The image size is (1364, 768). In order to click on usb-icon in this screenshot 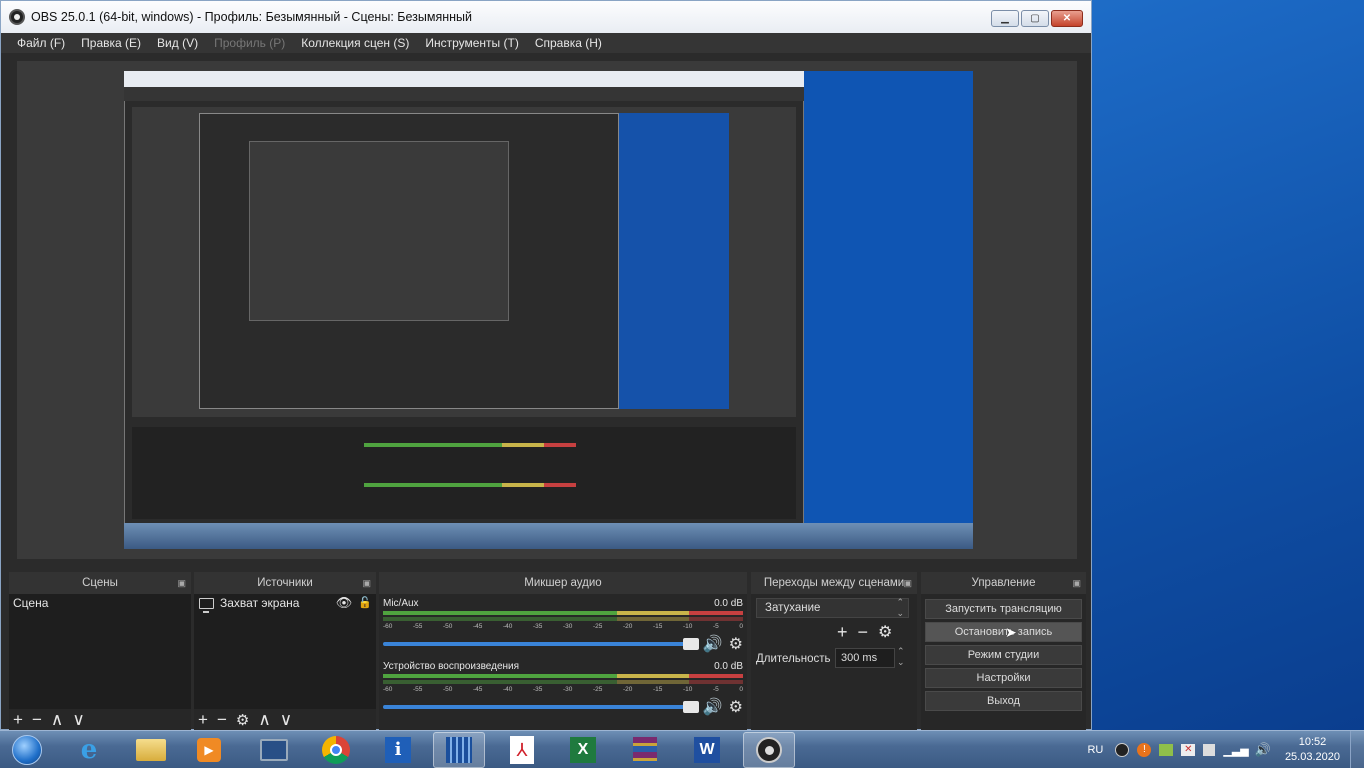, I will do `click(1209, 750)`.